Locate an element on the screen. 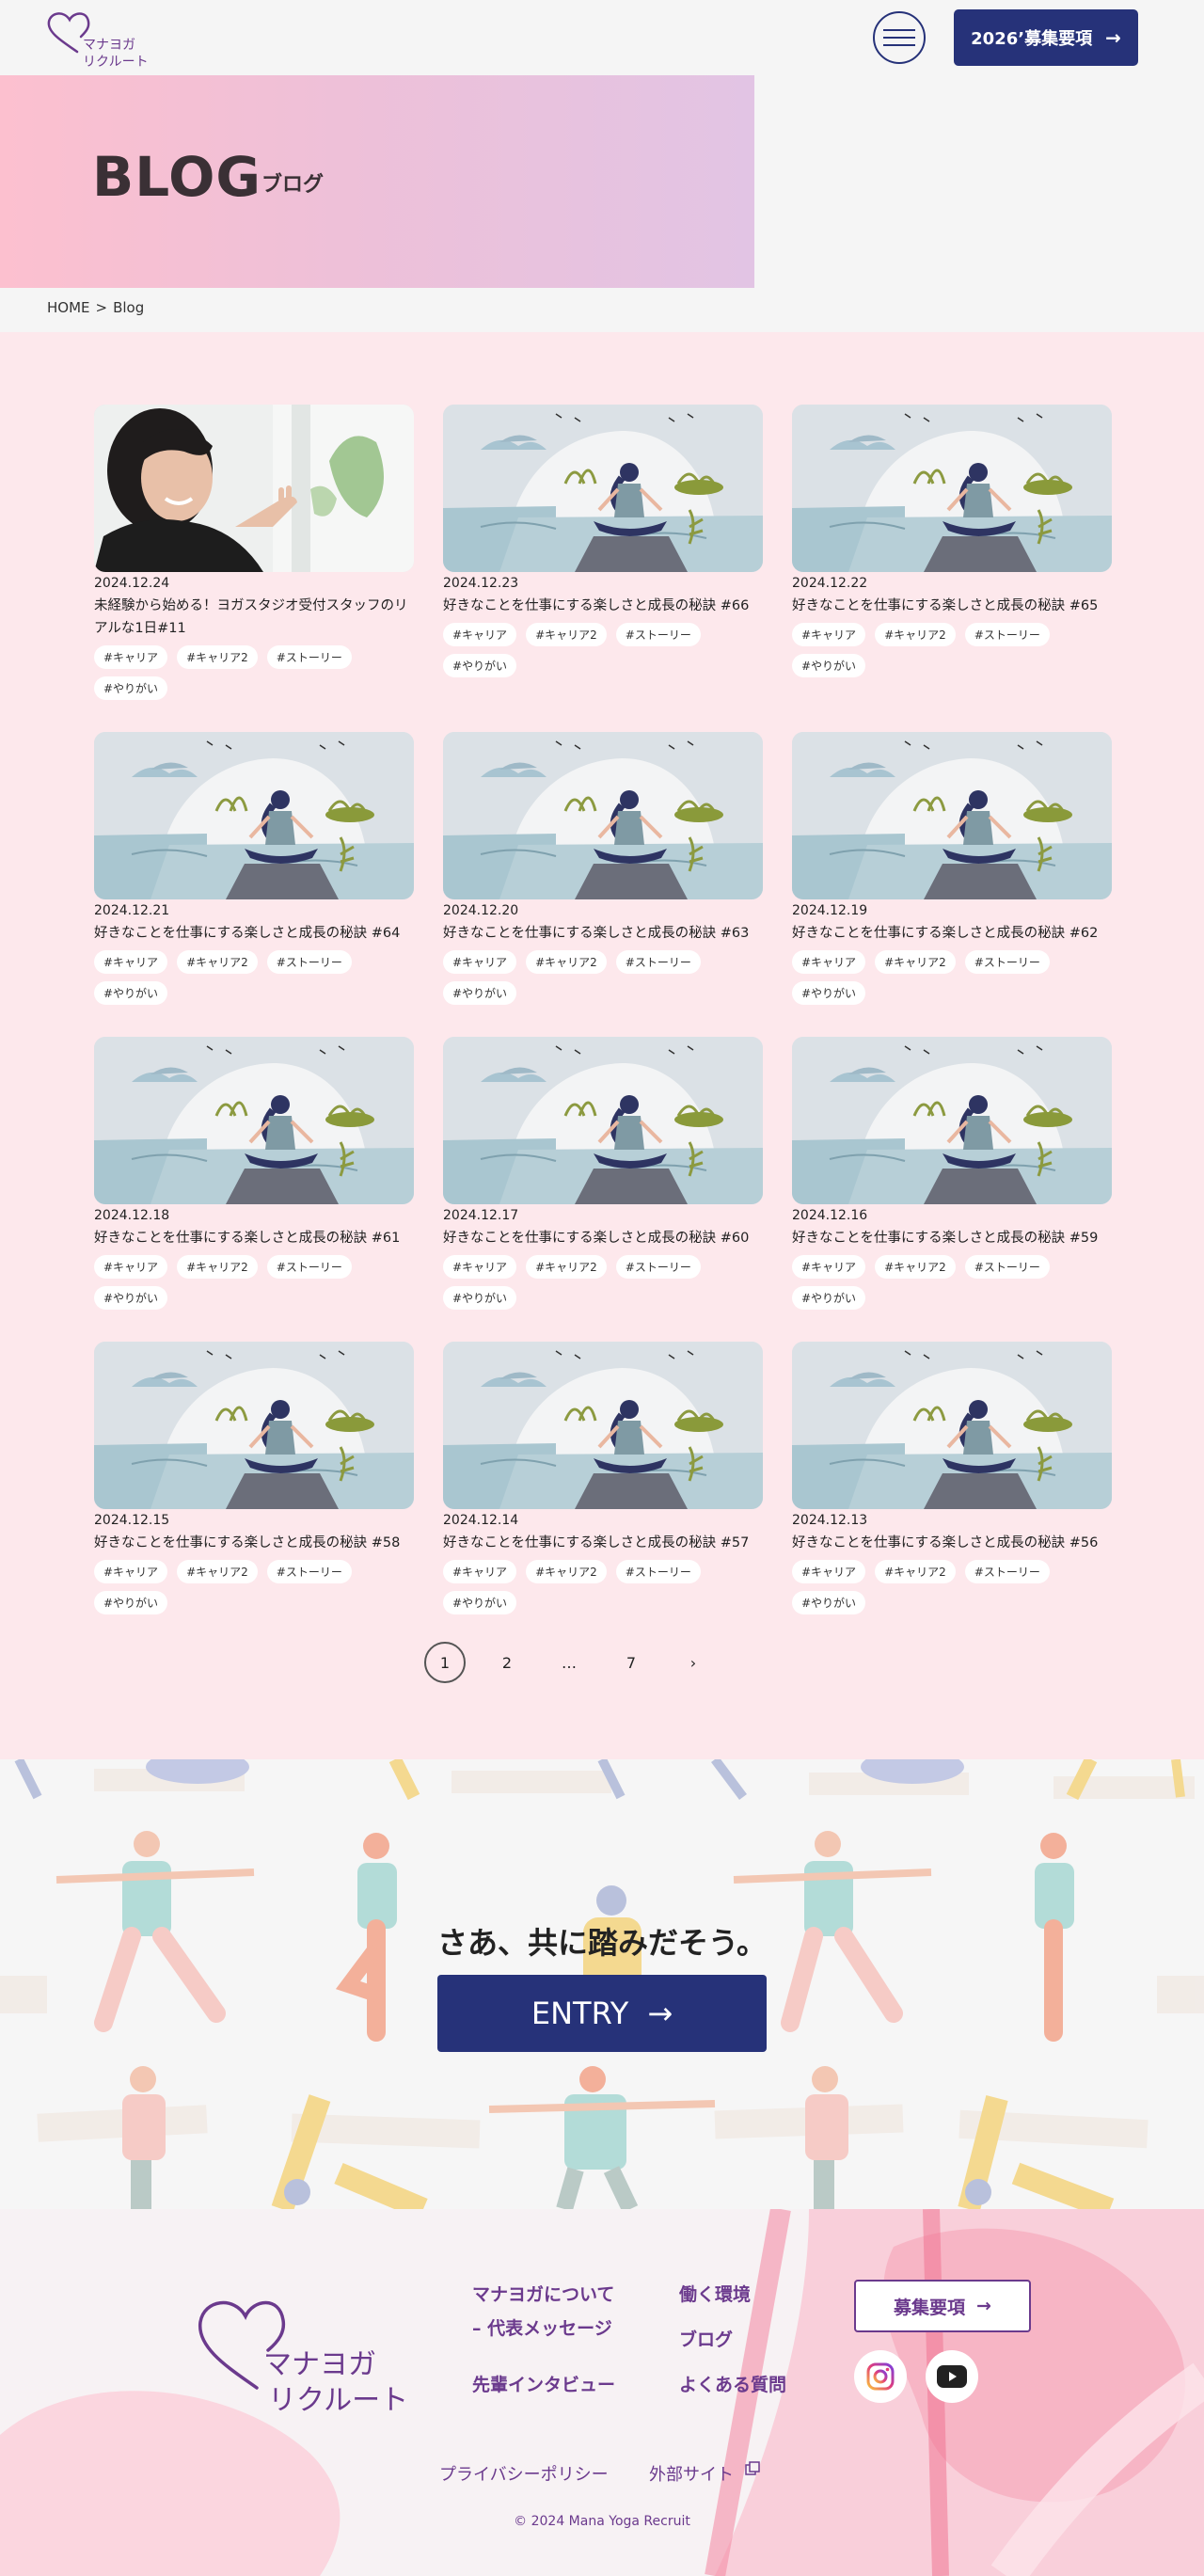 This screenshot has height=2576, width=1204. breadcrumb-home-link: HOME is located at coordinates (69, 307).